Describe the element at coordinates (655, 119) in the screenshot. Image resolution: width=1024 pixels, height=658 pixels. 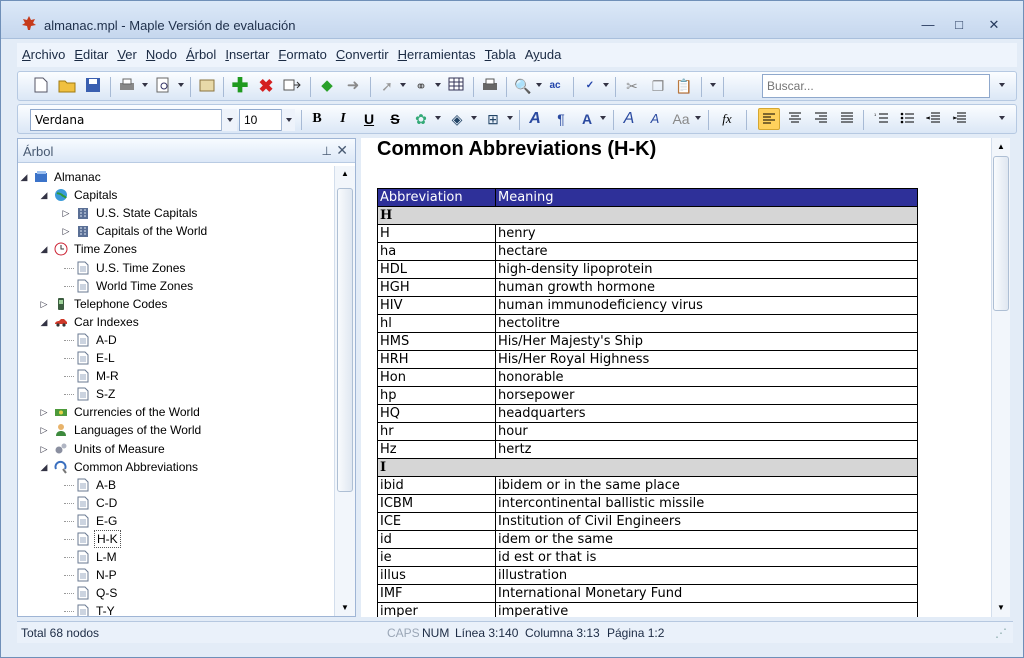
I see `decrease-font-icon: A` at that location.